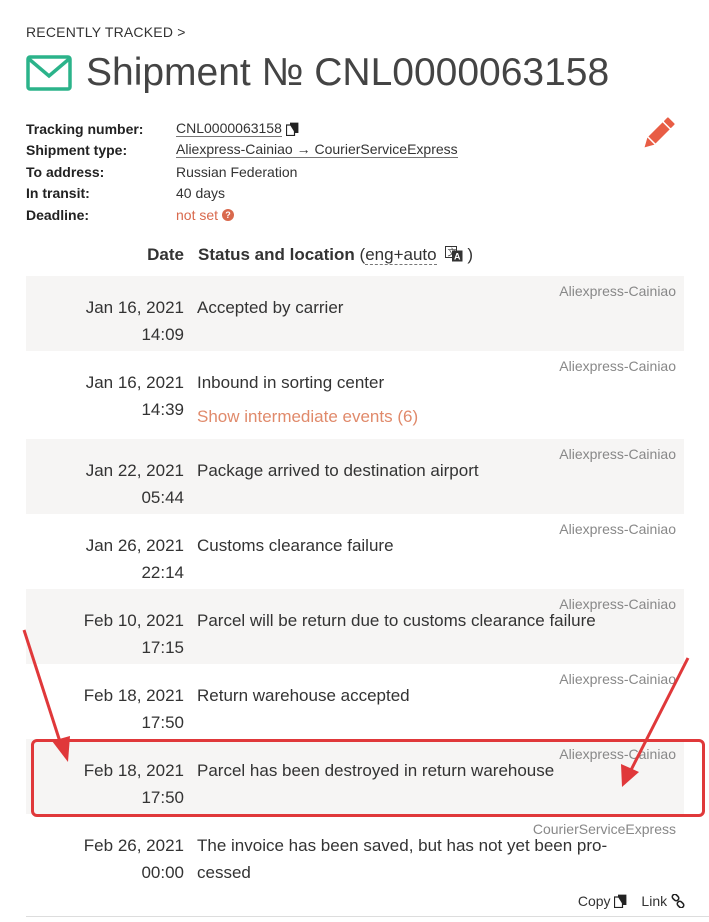  I want to click on meta-row-transit: In transit: 40 days, so click(242, 194).